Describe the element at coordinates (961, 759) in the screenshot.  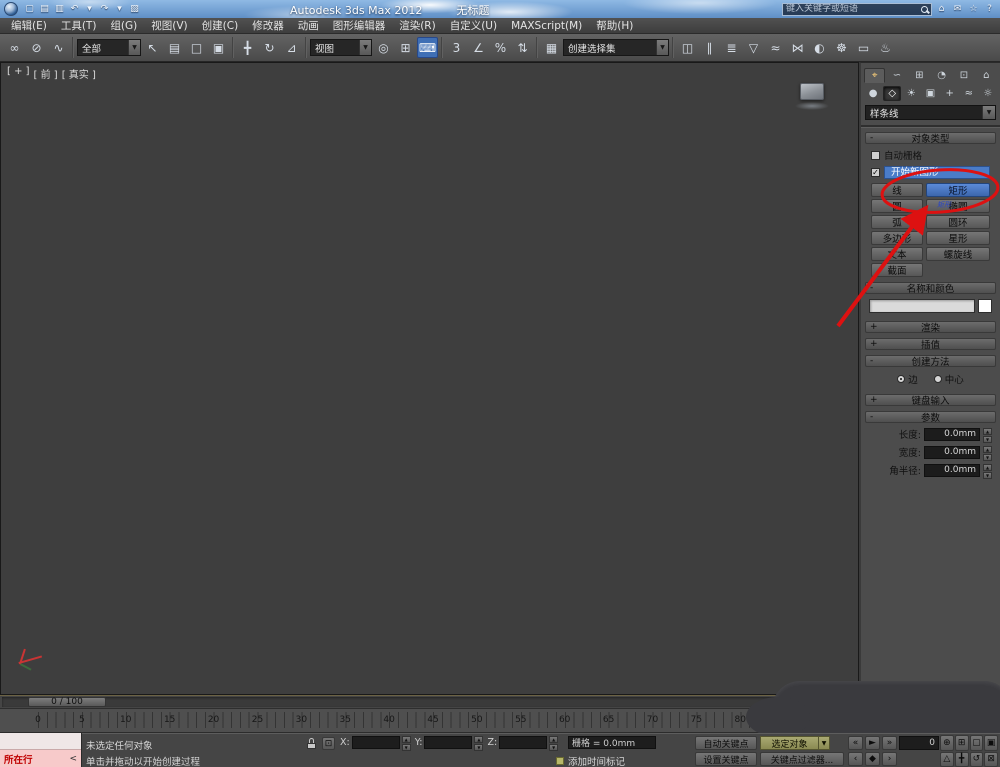
I see `pan-icon: ╋` at that location.